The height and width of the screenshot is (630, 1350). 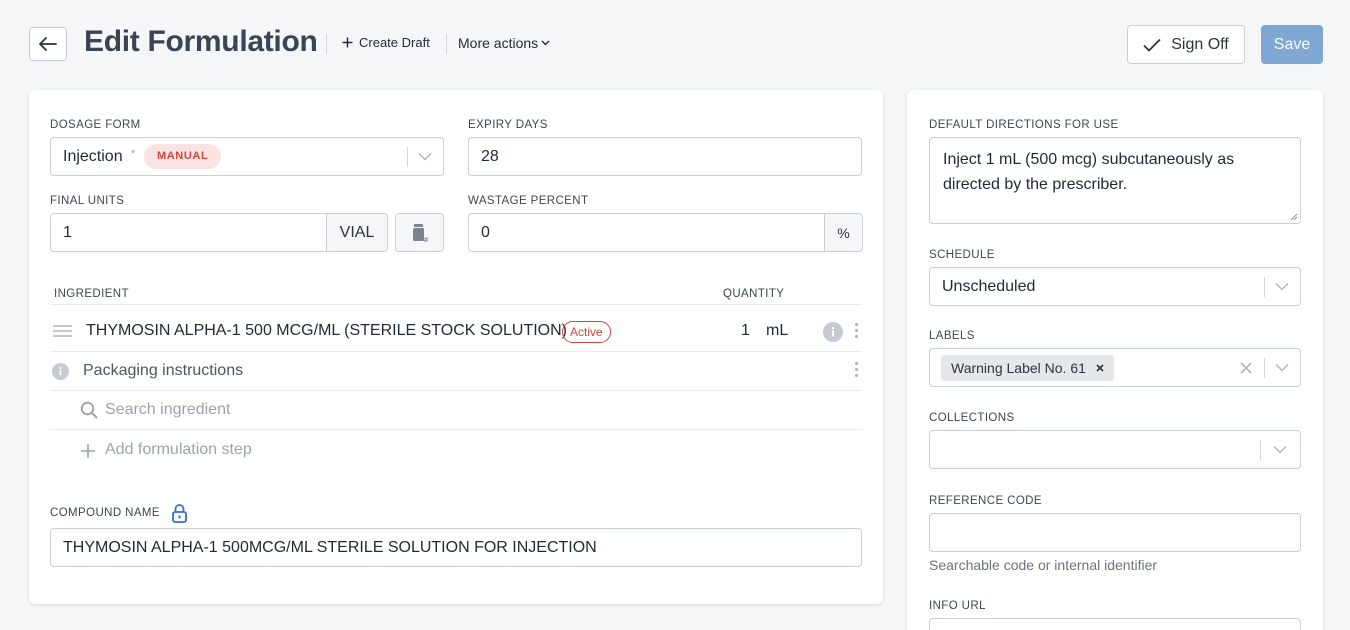 I want to click on reference-code-input, so click(x=1115, y=532).